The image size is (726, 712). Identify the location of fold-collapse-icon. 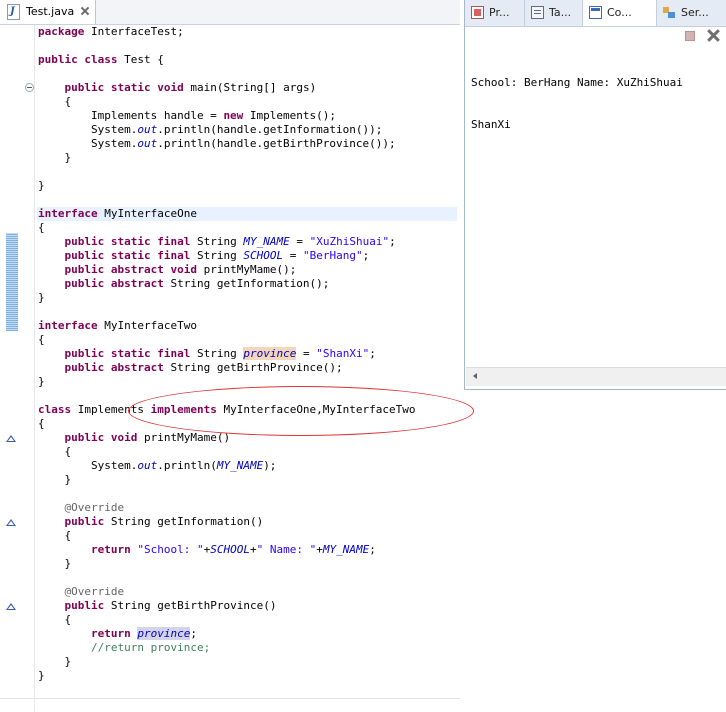
(29, 87).